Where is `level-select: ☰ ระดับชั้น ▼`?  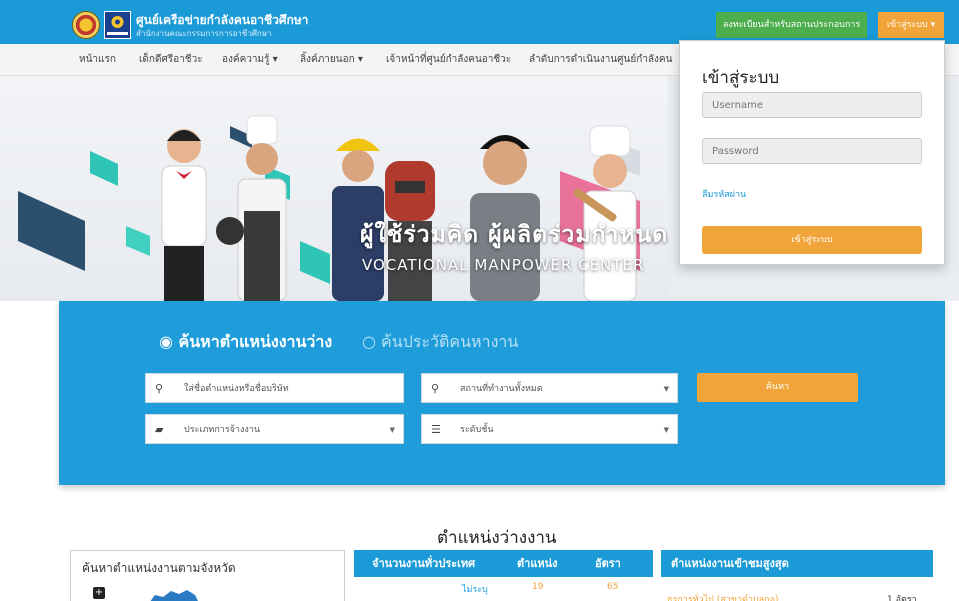
level-select: ☰ ระดับชั้น ▼ is located at coordinates (549, 429).